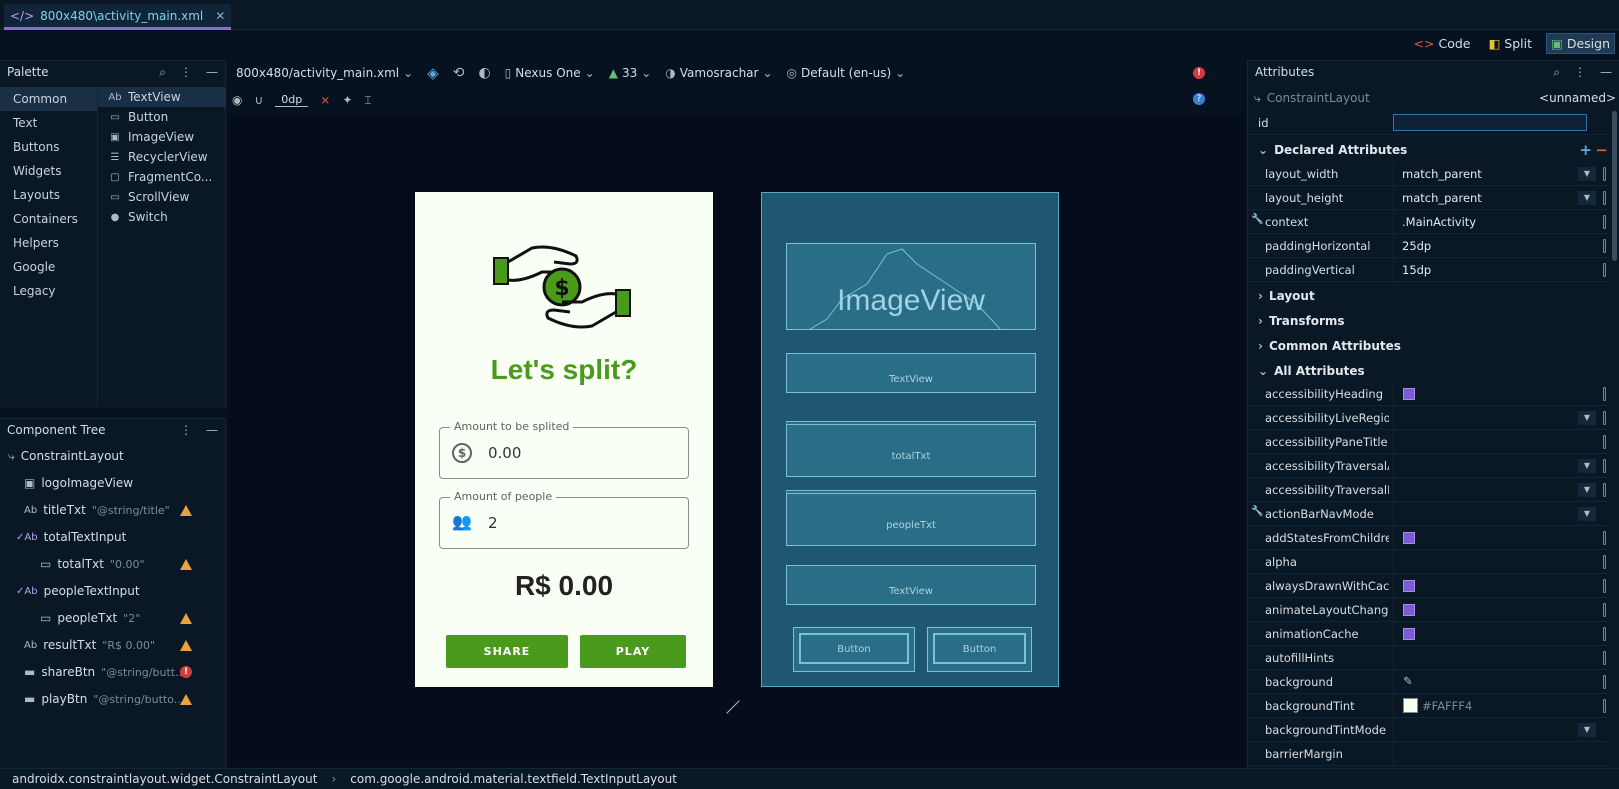 The height and width of the screenshot is (789, 1619). What do you see at coordinates (1306, 371) in the screenshot?
I see `all-attributes-section-header: ⌄ All Attributes` at bounding box center [1306, 371].